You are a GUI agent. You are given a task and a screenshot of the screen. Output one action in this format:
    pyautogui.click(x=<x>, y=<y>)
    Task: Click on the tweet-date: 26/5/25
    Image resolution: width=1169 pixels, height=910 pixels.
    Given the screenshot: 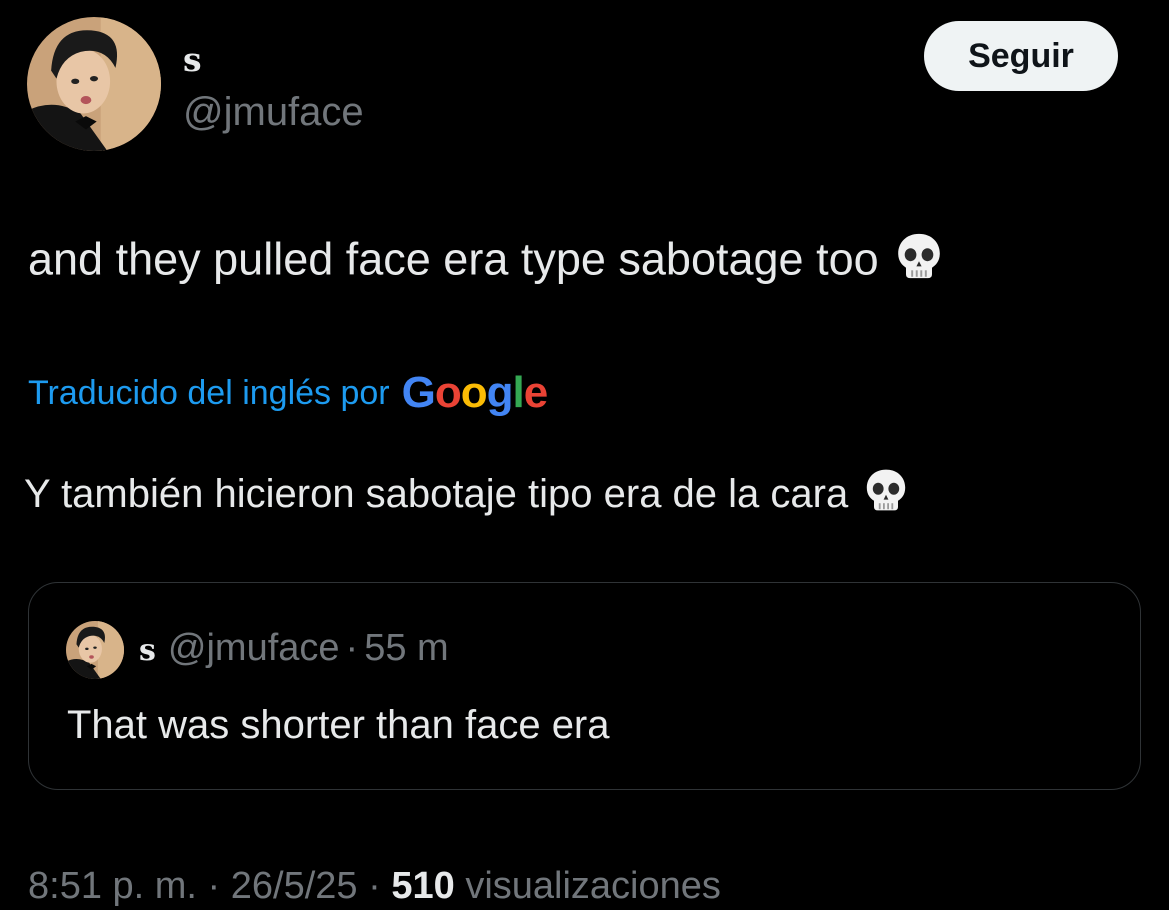 What is the action you would take?
    pyautogui.click(x=294, y=886)
    